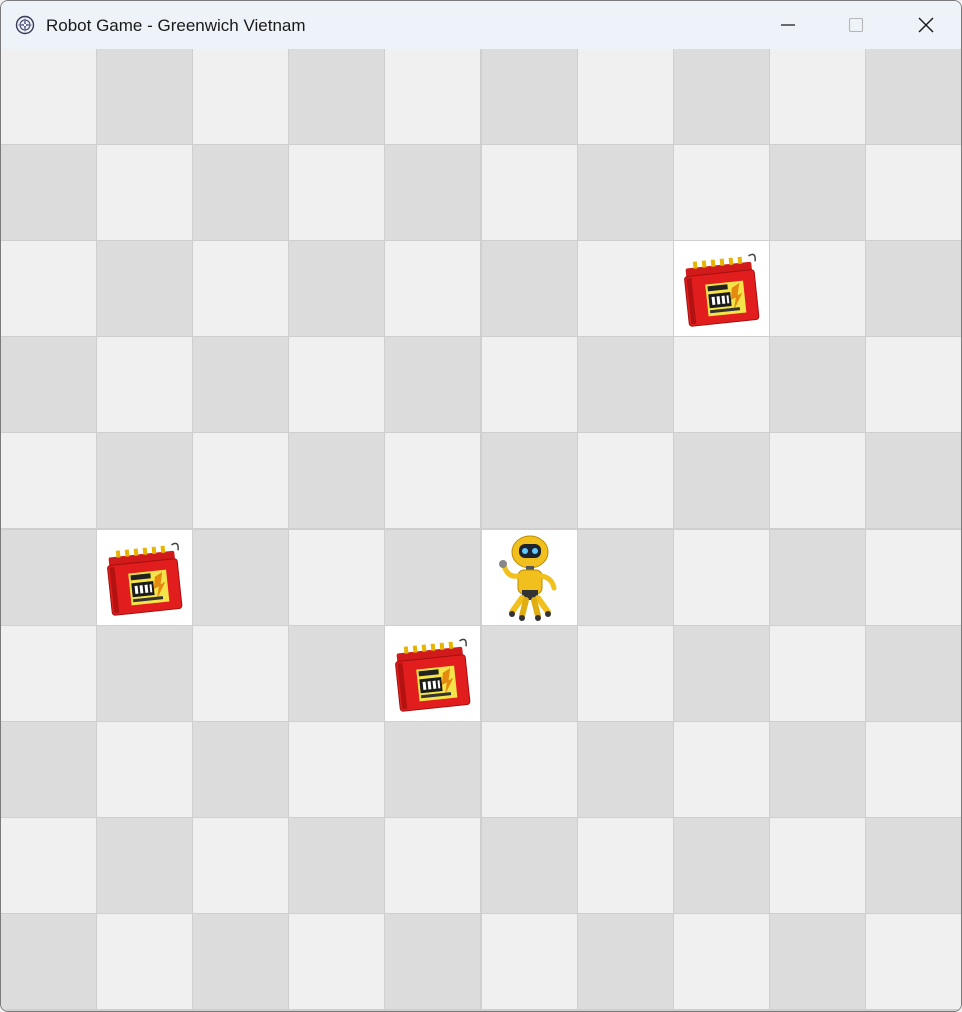 The image size is (962, 1012). I want to click on minimize-button, so click(788, 25).